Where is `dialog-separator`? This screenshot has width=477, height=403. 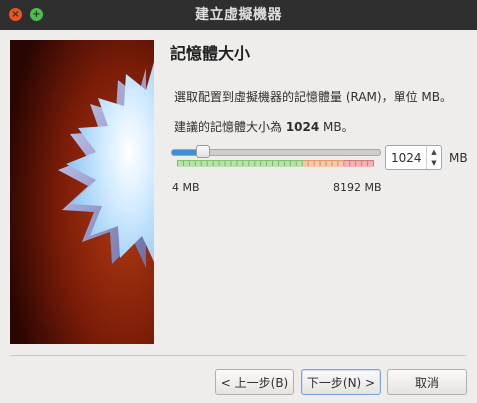 dialog-separator is located at coordinates (238, 355).